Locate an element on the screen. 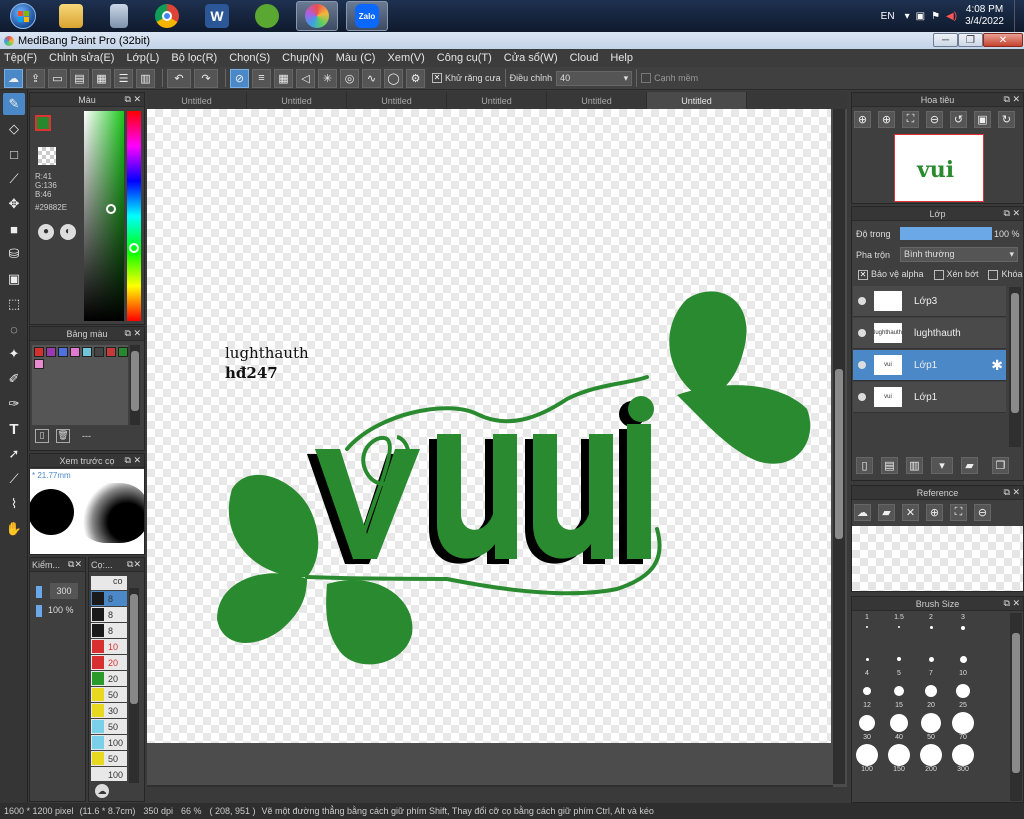 Image resolution: width=1024 pixels, height=819 pixels. hue-slider is located at coordinates (134, 216).